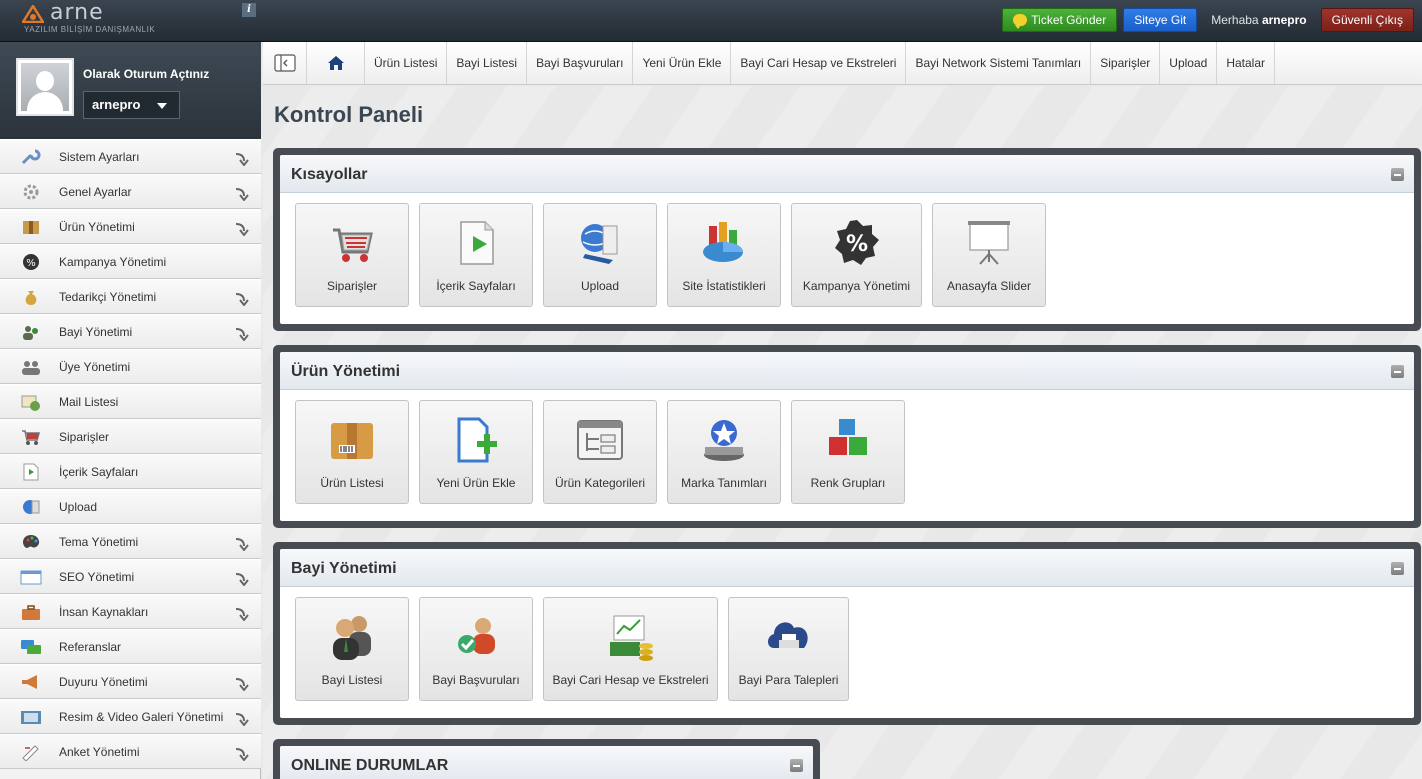 The width and height of the screenshot is (1422, 779). Describe the element at coordinates (130, 401) in the screenshot. I see `sidebar-item: Mail Listesi` at that location.